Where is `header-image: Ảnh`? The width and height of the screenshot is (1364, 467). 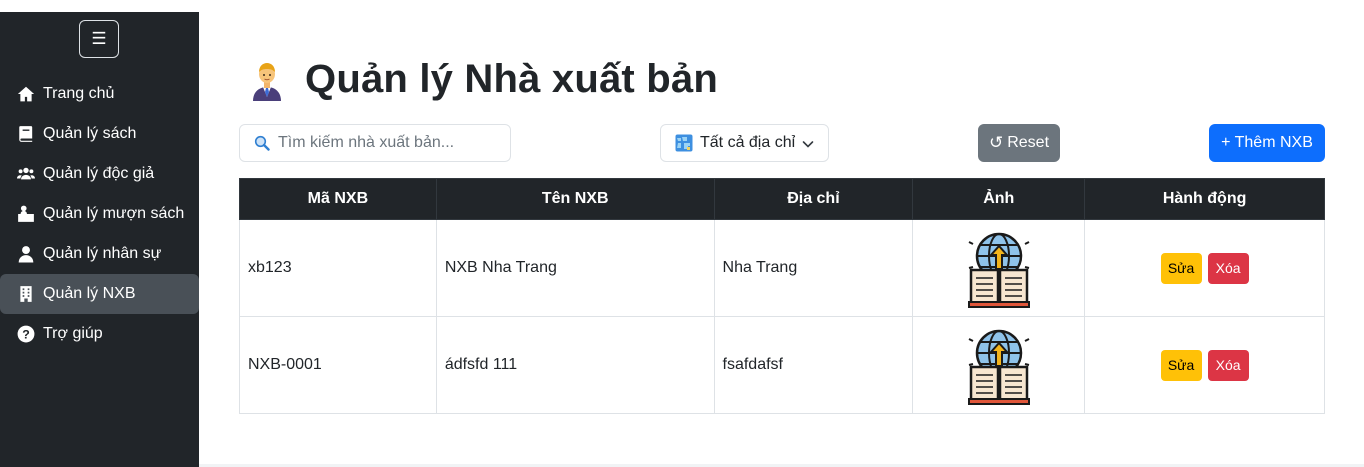 header-image: Ảnh is located at coordinates (999, 199).